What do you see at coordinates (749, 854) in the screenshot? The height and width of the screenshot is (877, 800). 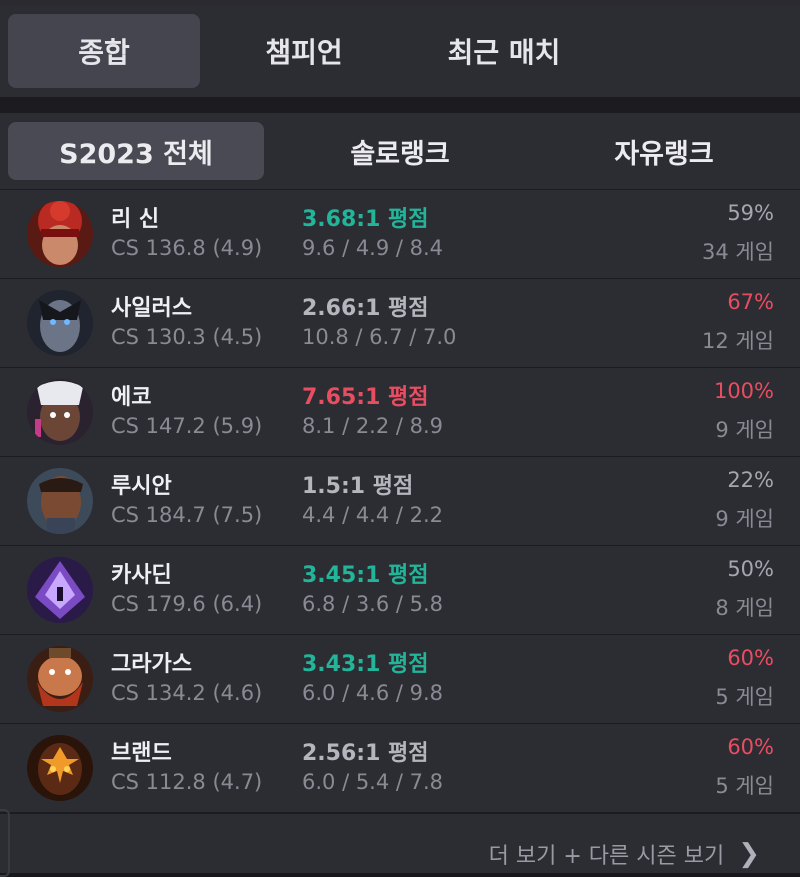 I see `chevron-right-icon: ❯` at bounding box center [749, 854].